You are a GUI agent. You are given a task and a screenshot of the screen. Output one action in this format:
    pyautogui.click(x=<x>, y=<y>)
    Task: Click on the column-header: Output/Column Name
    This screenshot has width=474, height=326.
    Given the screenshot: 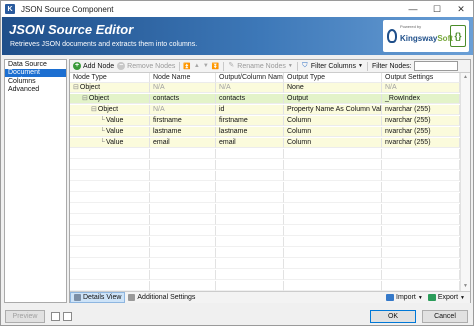 What is the action you would take?
    pyautogui.click(x=250, y=78)
    